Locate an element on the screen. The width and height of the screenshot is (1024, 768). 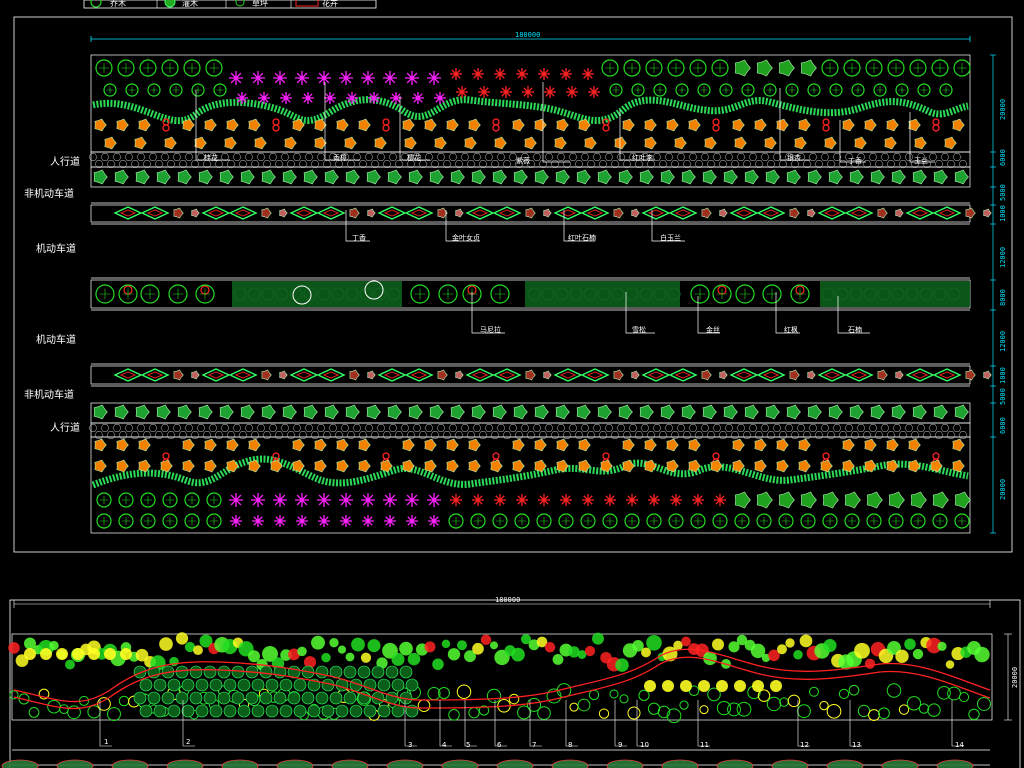
dim-right-7: 1000 is located at coordinates (1003, 375).